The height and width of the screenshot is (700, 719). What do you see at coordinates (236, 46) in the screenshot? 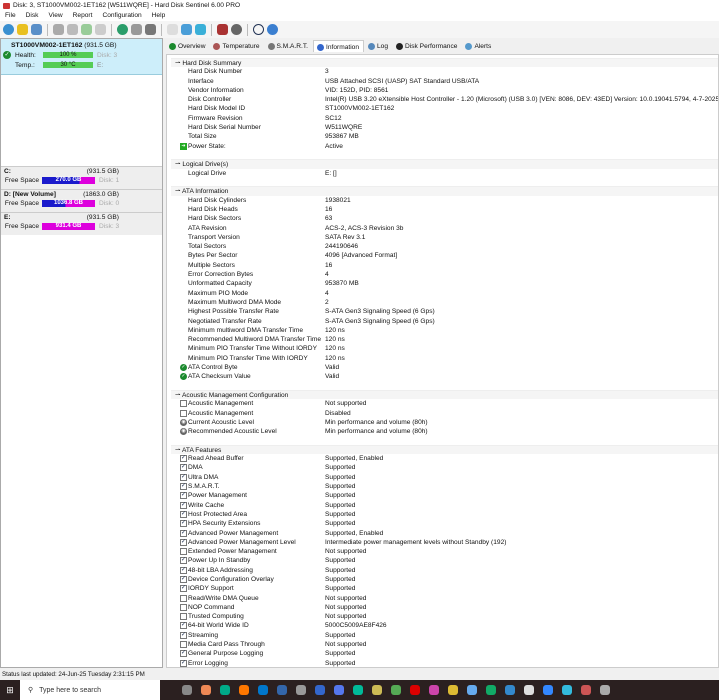
I see `tab-temperature: Temperature` at bounding box center [236, 46].